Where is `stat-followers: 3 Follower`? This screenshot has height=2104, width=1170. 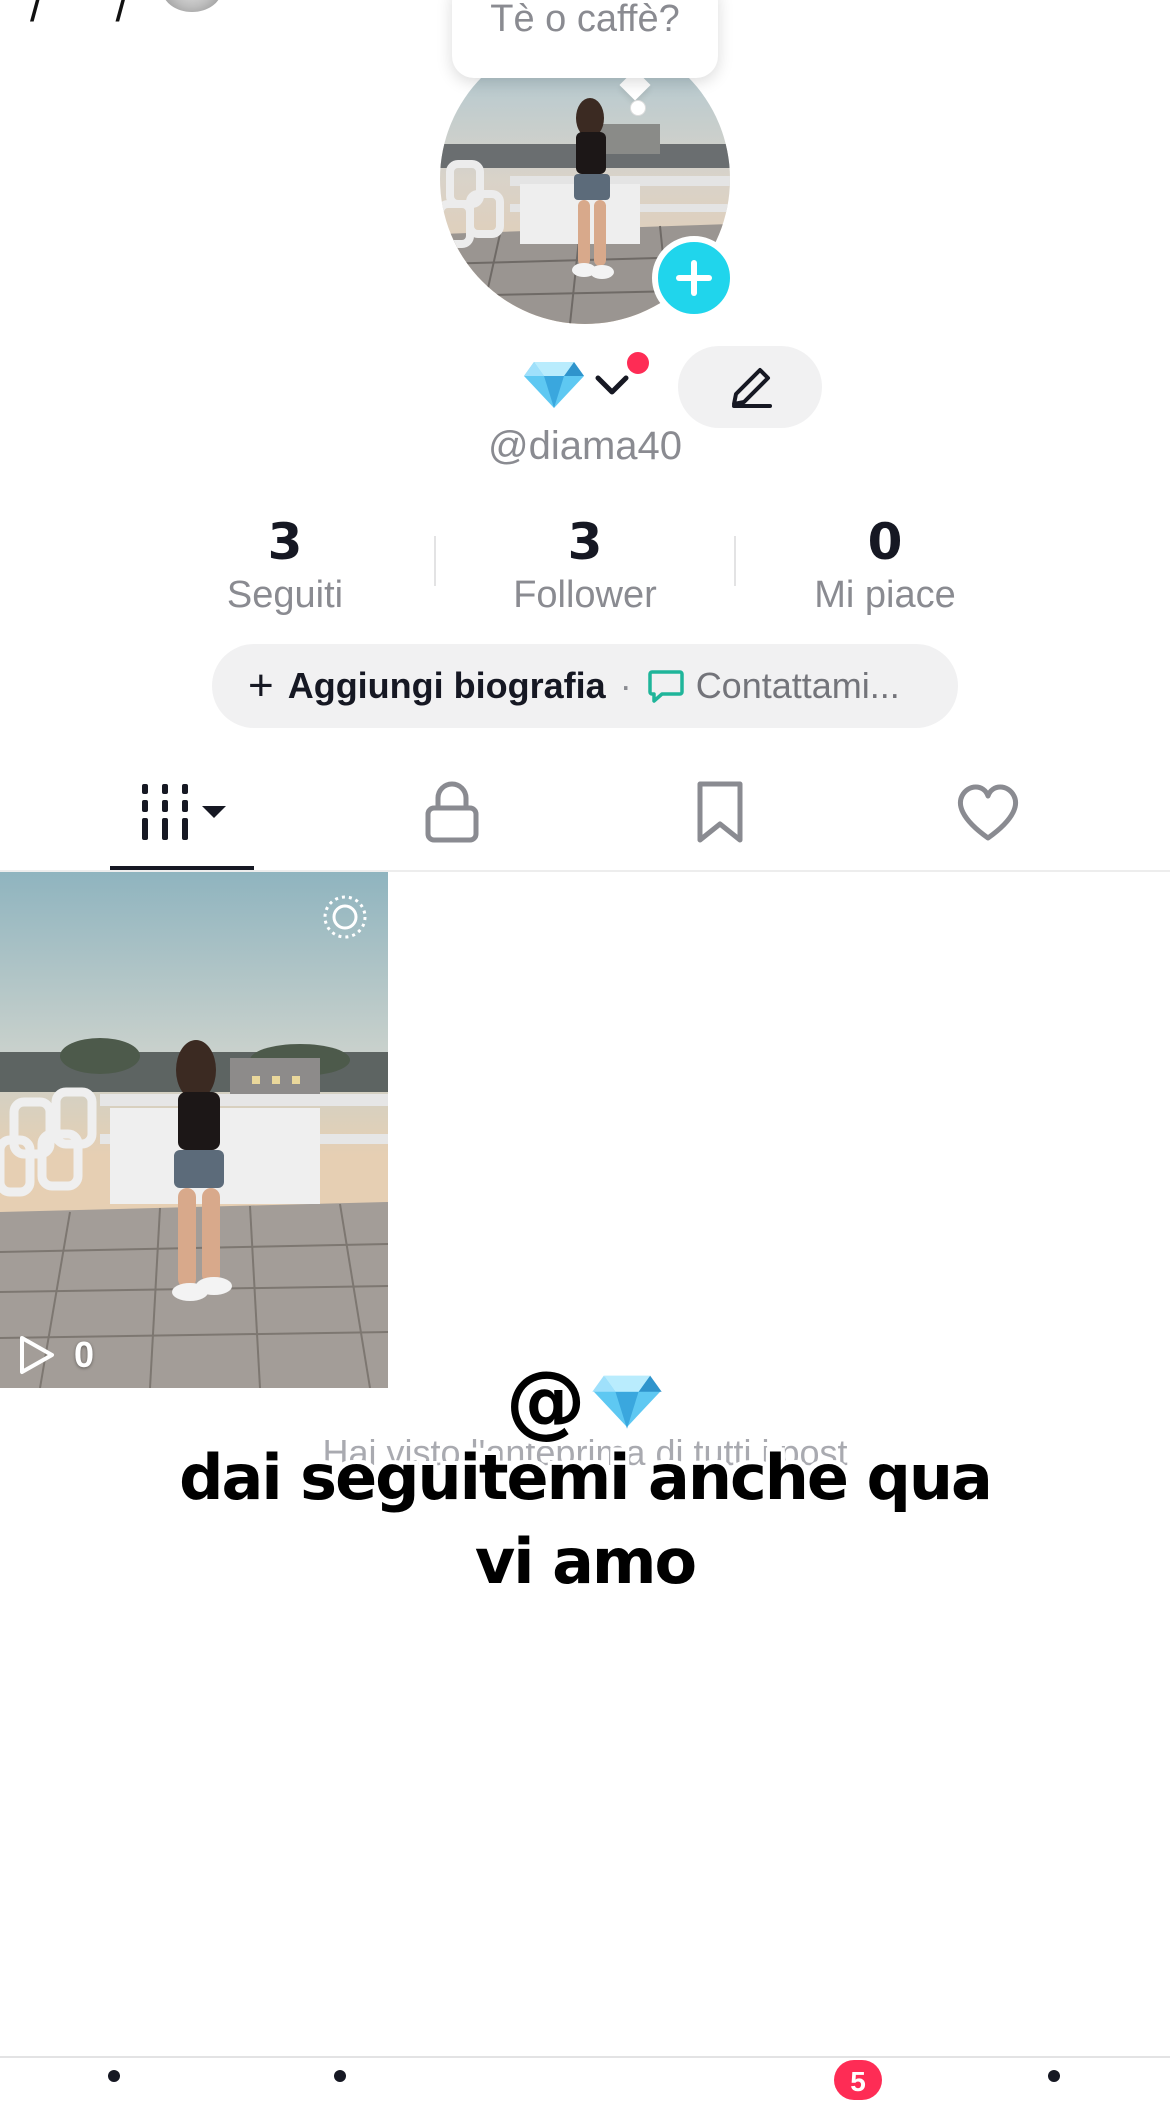
stat-followers: 3 Follower is located at coordinates (585, 566).